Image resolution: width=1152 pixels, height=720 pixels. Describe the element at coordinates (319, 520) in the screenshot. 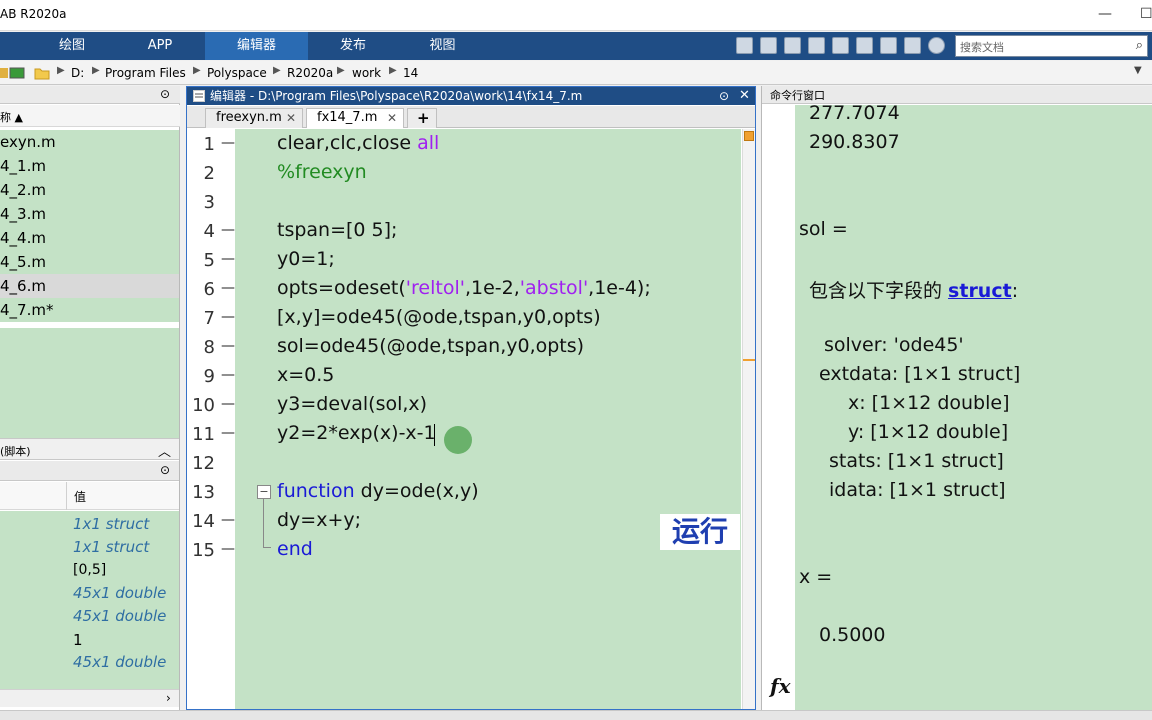

I see `code-line: dy=x+y;` at that location.